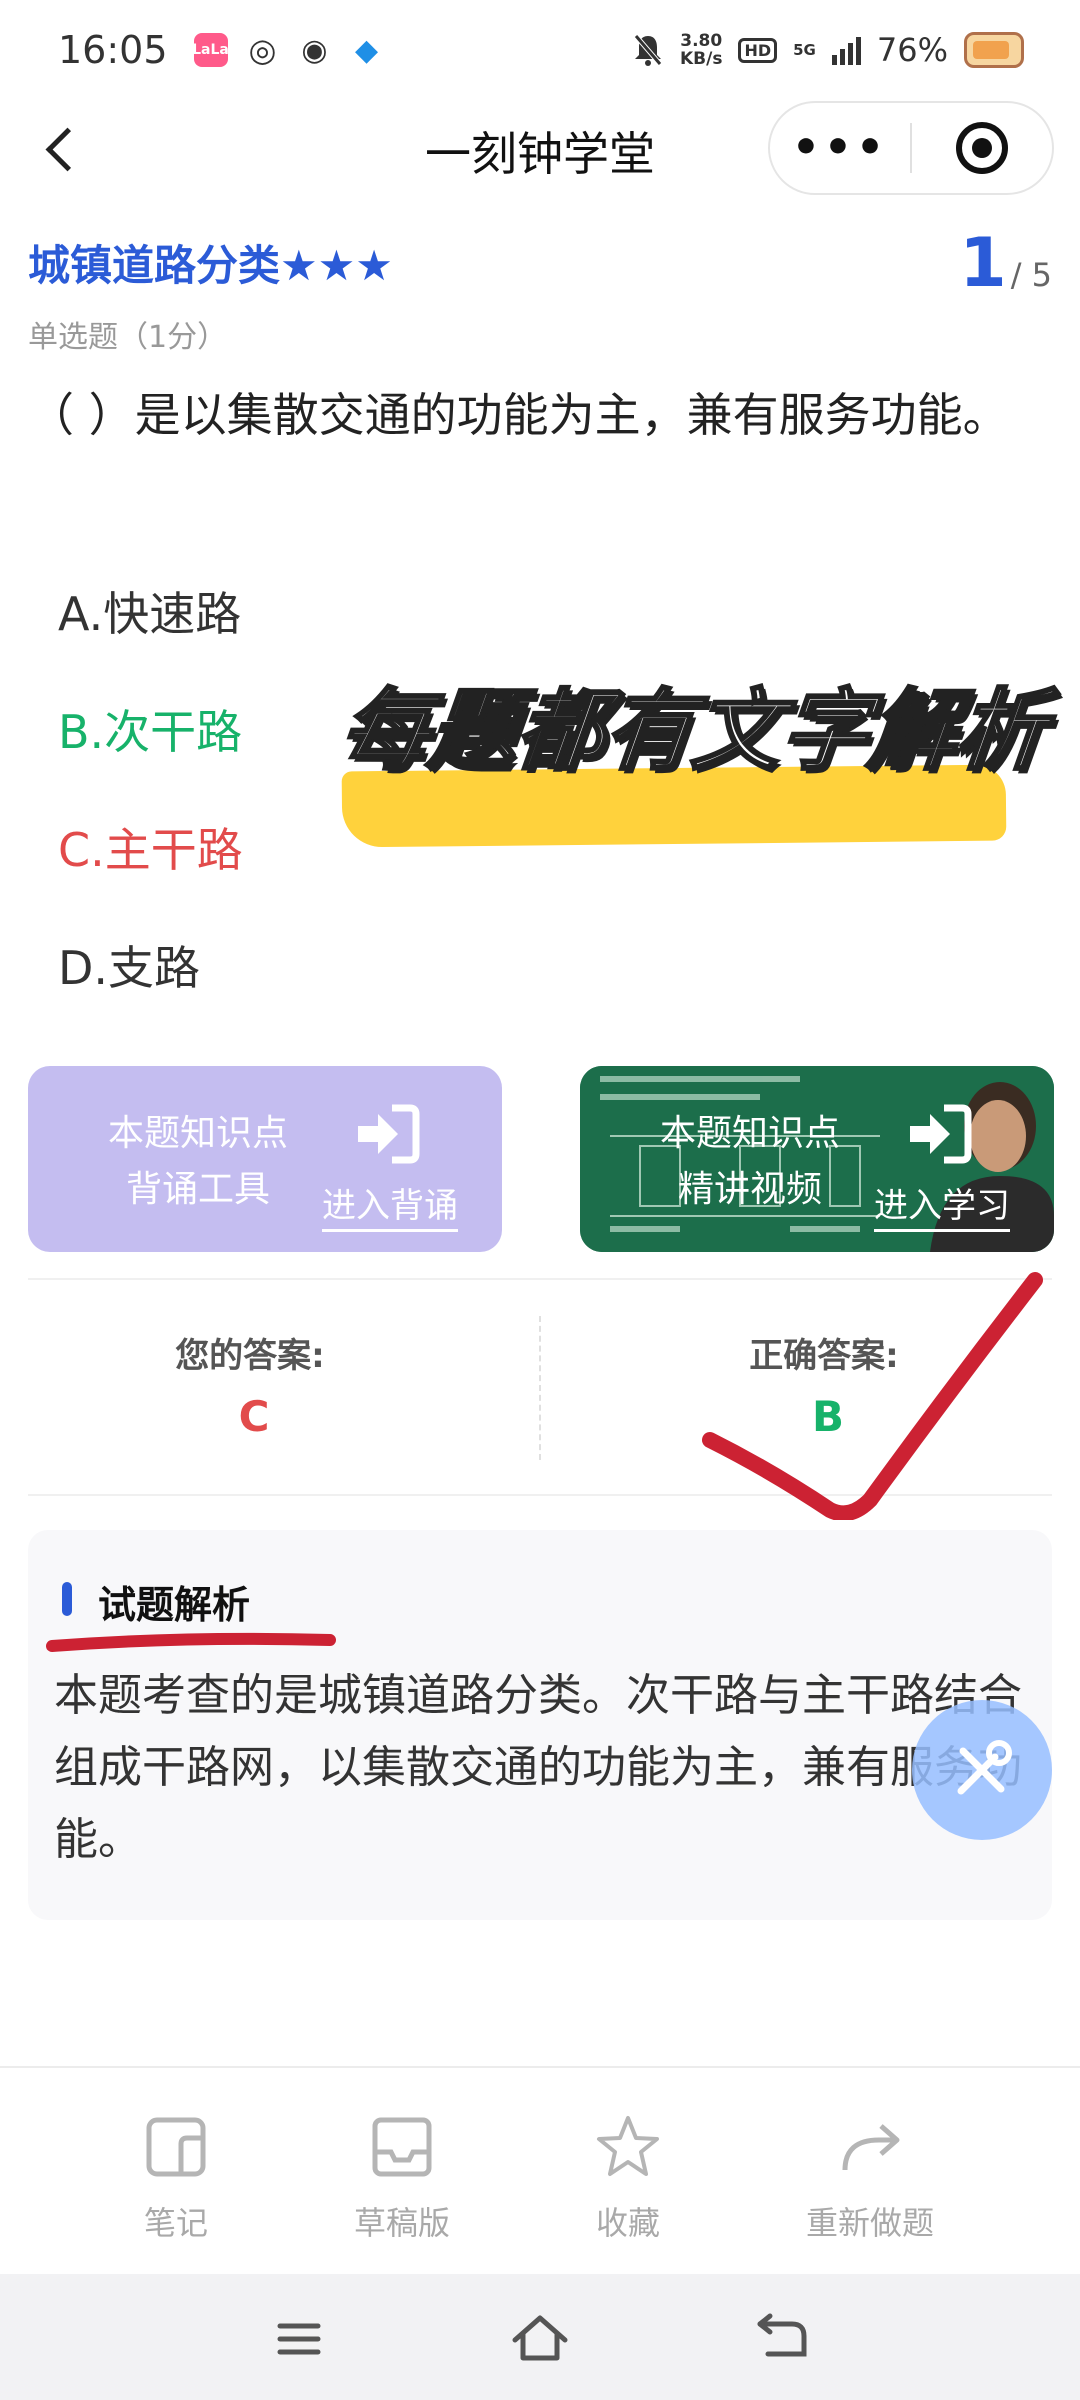 Image resolution: width=1080 pixels, height=2400 pixels. What do you see at coordinates (150, 729) in the screenshot?
I see `option-b: B.次干路` at bounding box center [150, 729].